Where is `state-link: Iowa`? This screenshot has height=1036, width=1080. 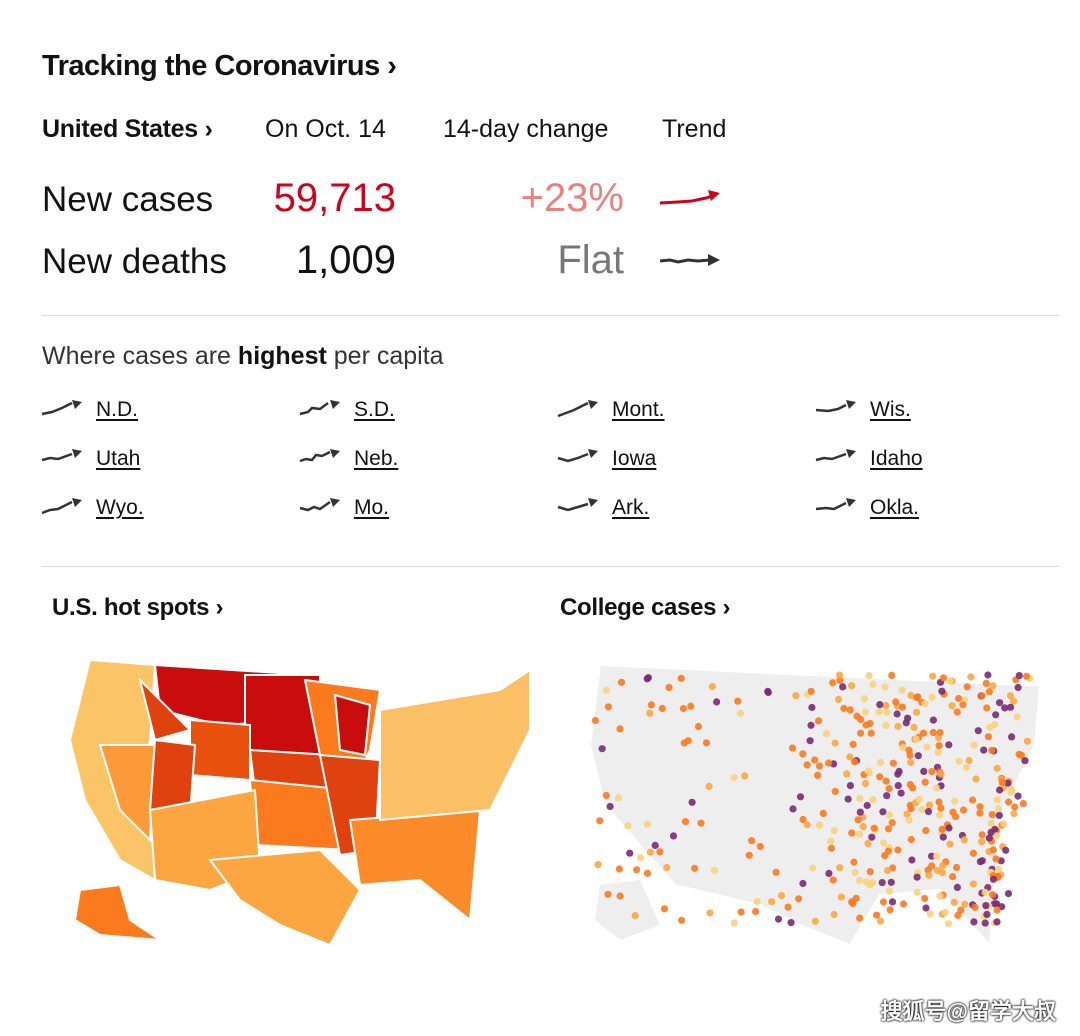
state-link: Iowa is located at coordinates (634, 459).